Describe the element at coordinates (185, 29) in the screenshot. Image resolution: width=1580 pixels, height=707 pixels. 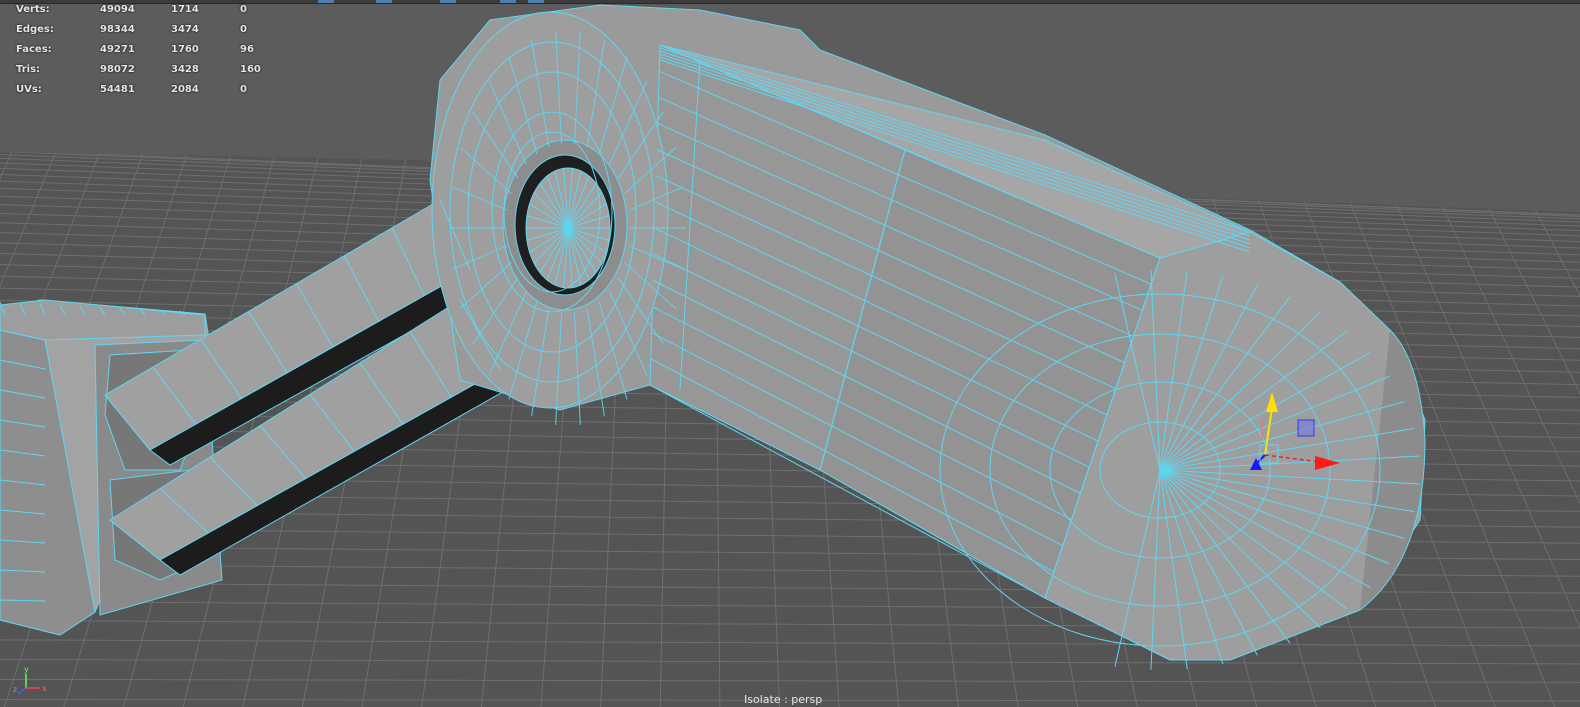
I see `hud-value: 3474` at that location.